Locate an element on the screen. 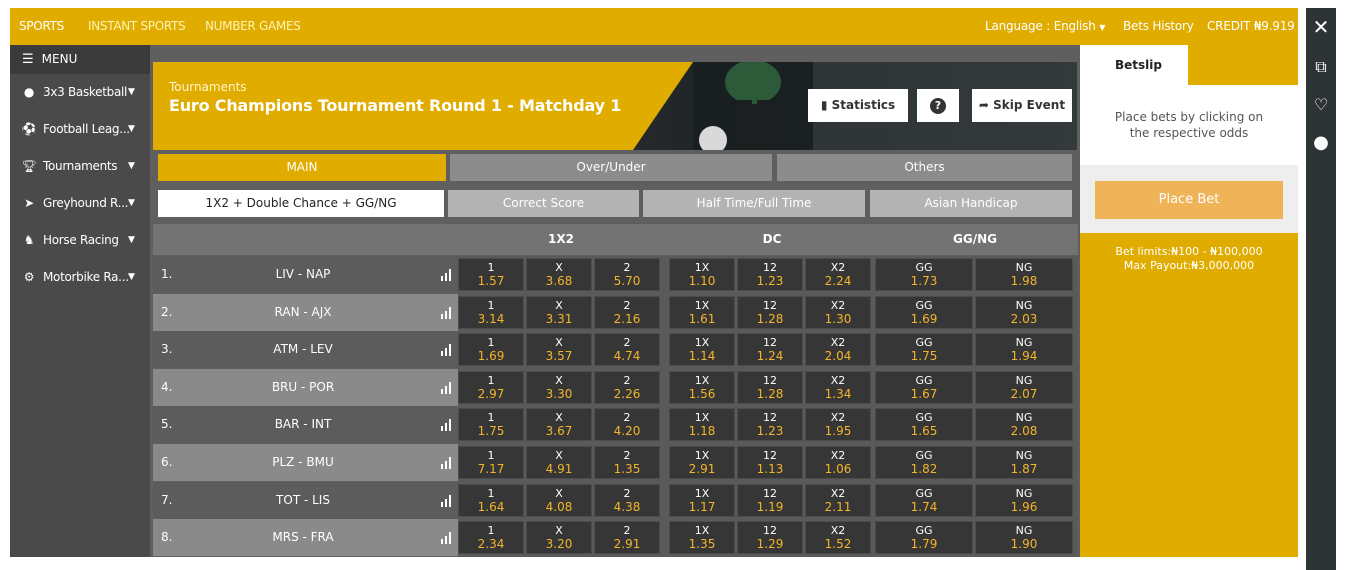 The height and width of the screenshot is (570, 1346). odds-button: NG 1.98 is located at coordinates (1024, 274).